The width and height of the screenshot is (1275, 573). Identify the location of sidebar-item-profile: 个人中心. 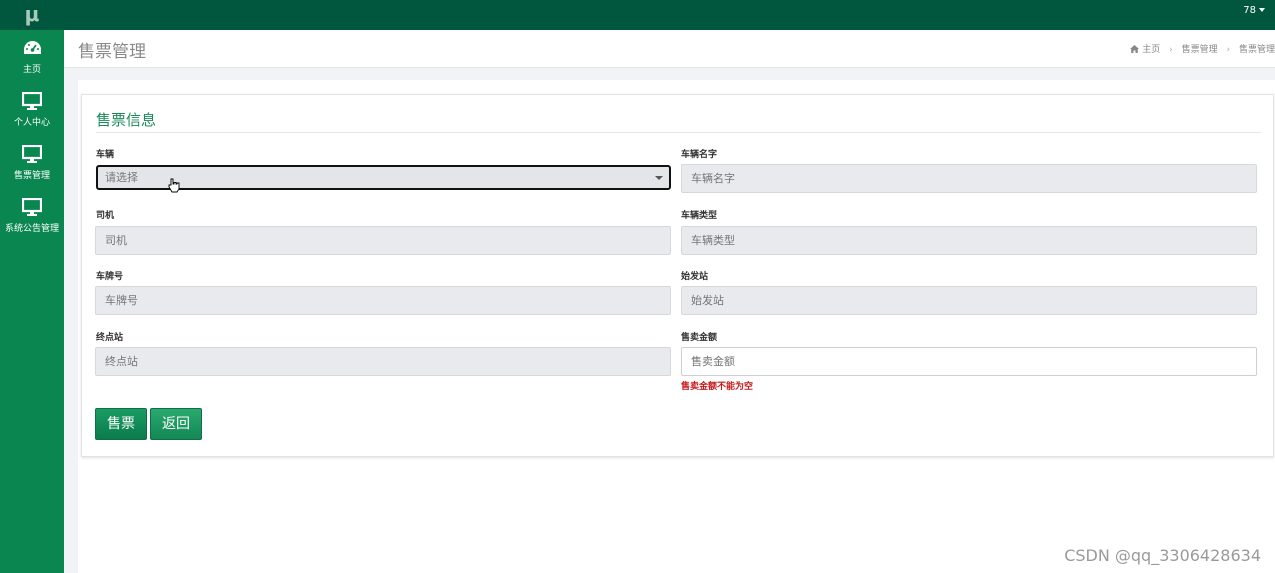
(32, 109).